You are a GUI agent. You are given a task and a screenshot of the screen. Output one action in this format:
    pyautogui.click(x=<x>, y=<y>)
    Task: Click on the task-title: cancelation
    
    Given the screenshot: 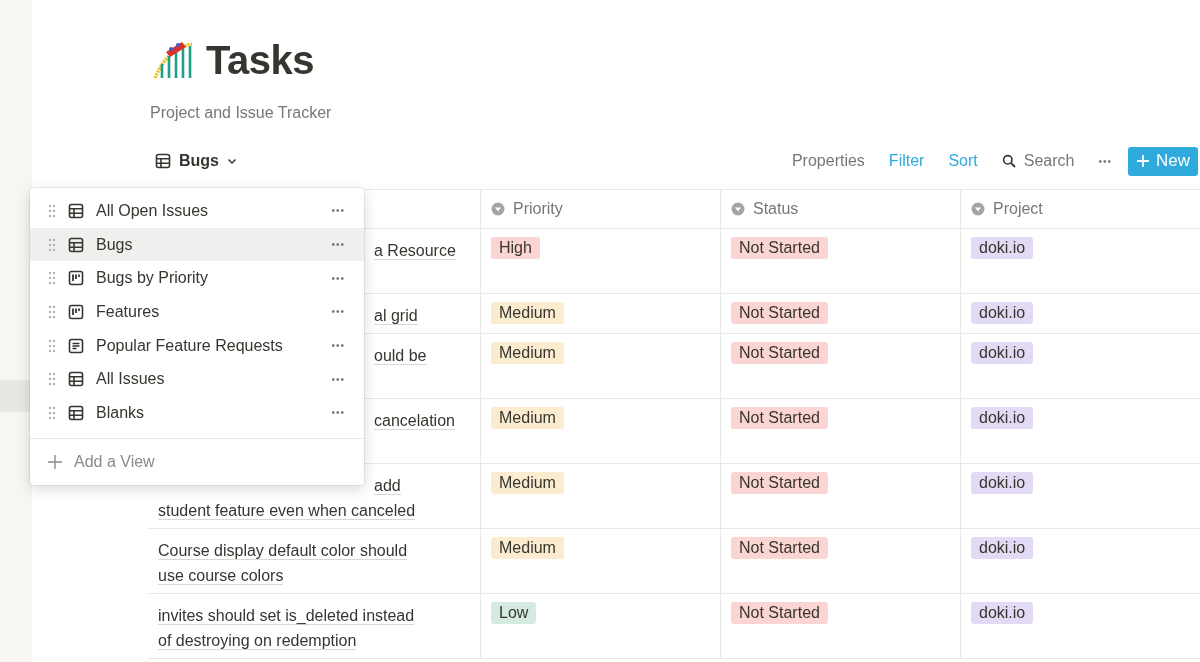 What is the action you would take?
    pyautogui.click(x=414, y=421)
    